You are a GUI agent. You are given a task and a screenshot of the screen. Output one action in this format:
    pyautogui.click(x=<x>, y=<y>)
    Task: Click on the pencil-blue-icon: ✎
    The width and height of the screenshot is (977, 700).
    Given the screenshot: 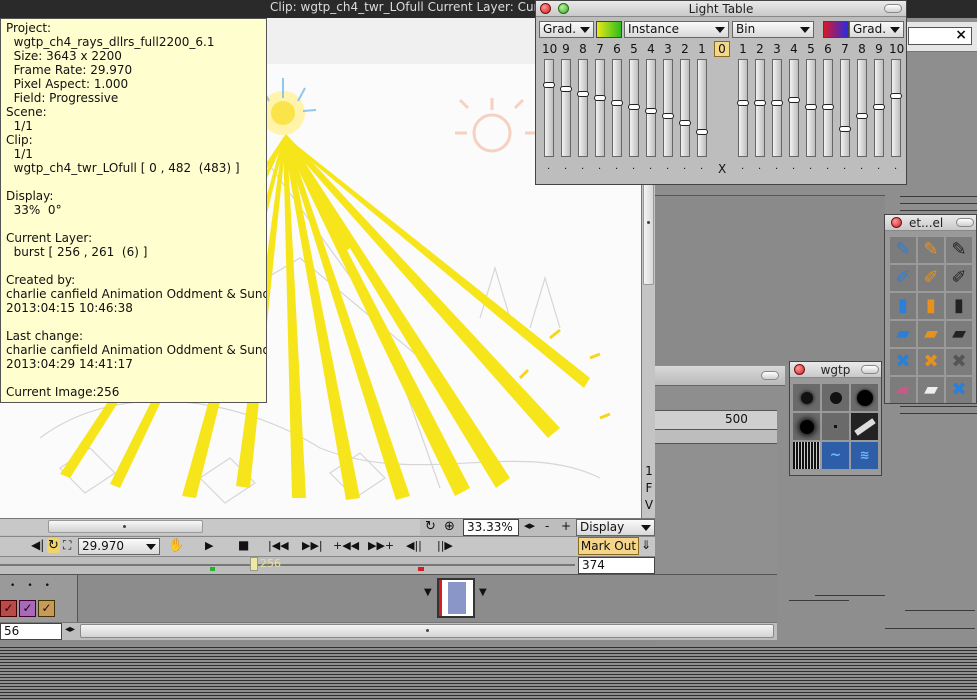 What is the action you would take?
    pyautogui.click(x=903, y=250)
    